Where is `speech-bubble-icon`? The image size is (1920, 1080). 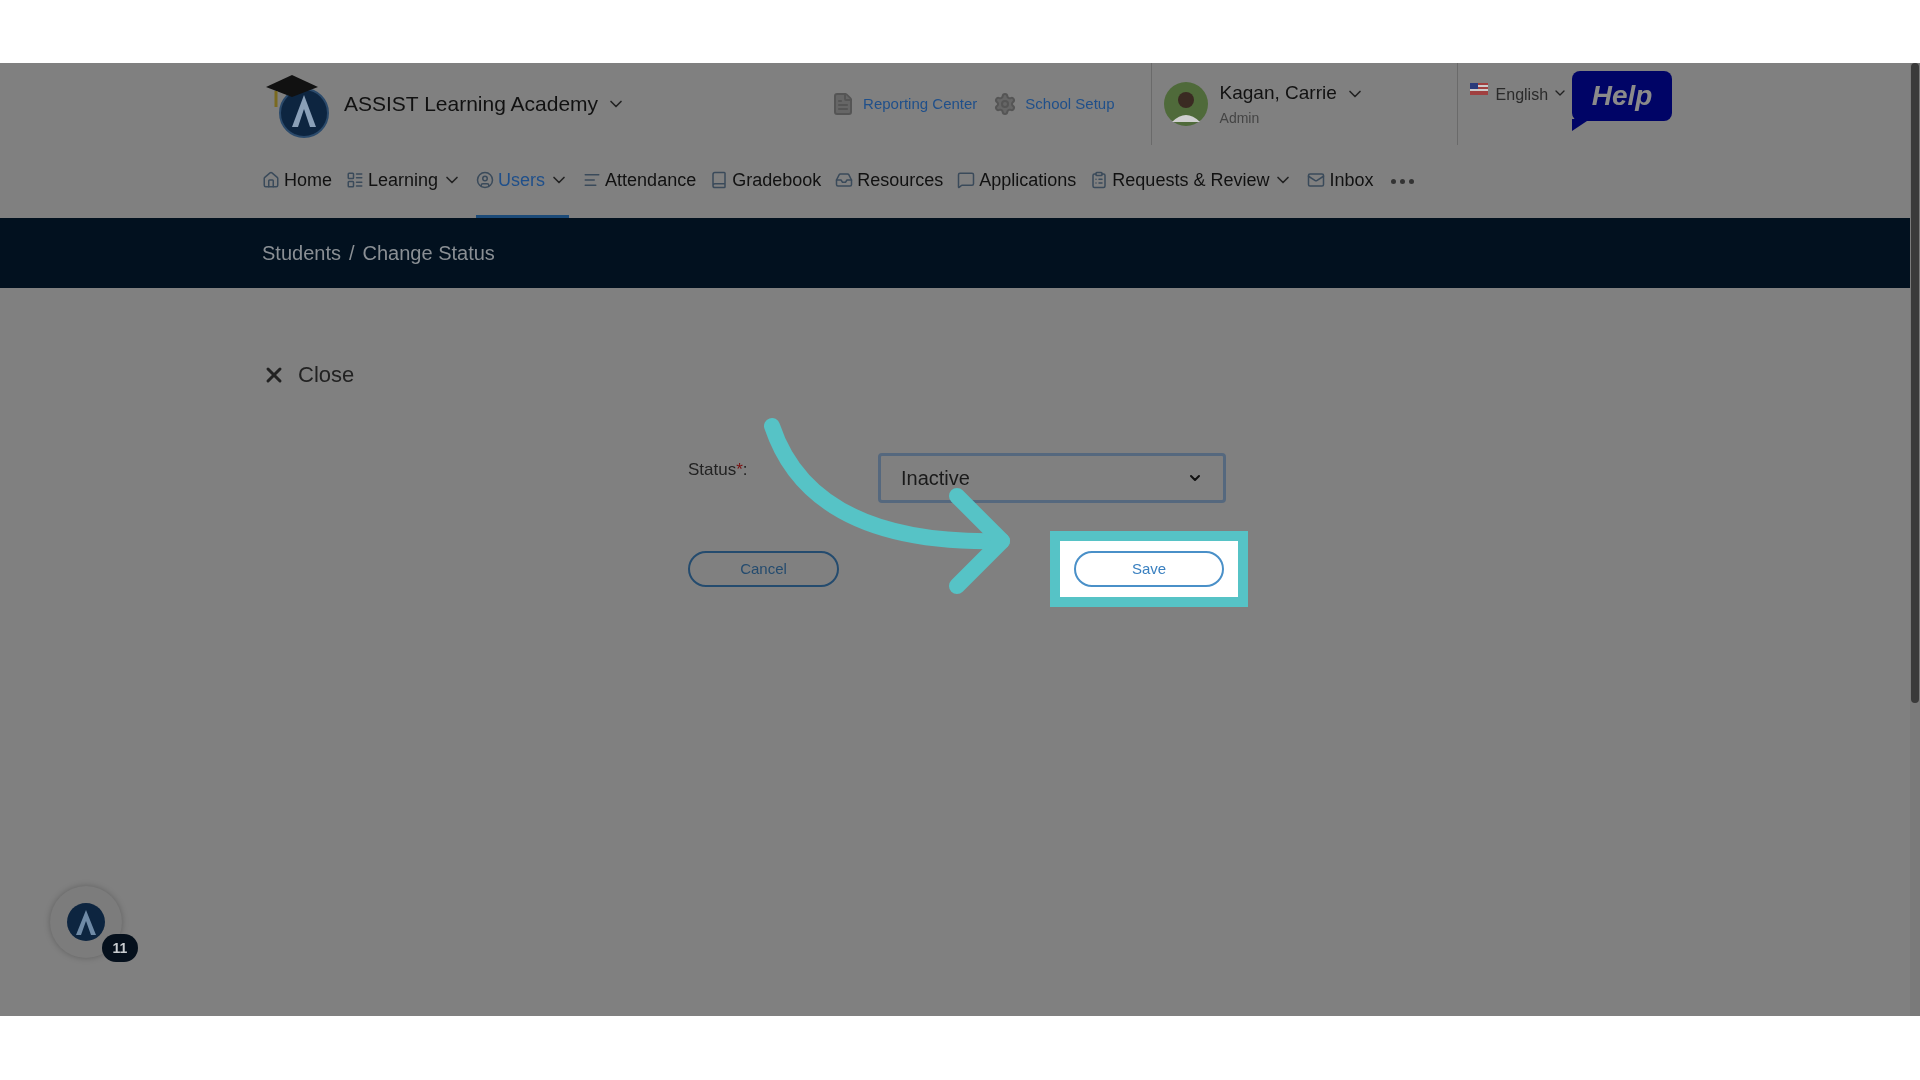 speech-bubble-icon is located at coordinates (966, 180).